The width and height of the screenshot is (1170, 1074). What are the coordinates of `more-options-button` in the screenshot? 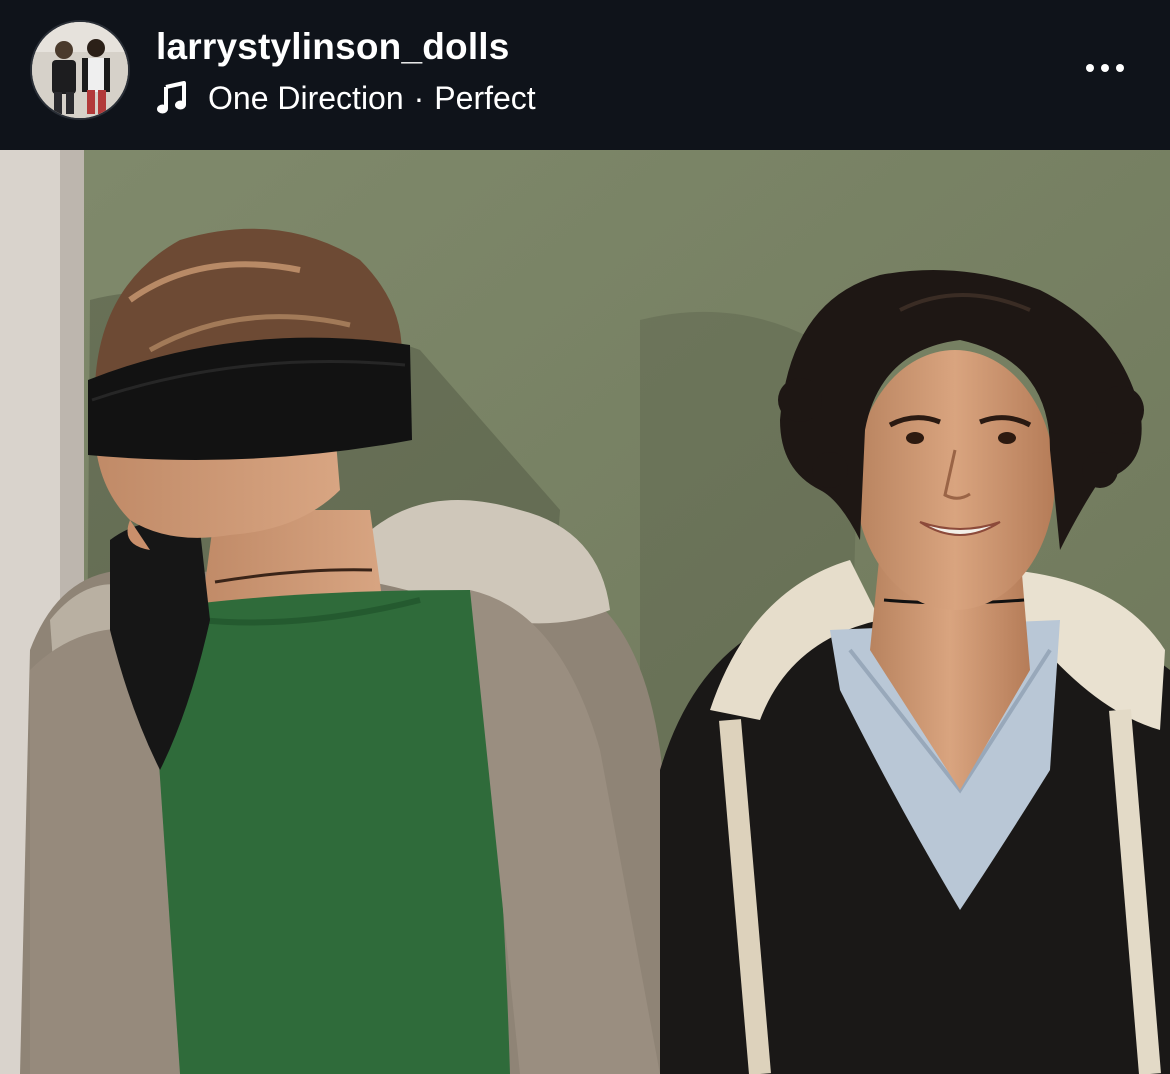 It's located at (1105, 68).